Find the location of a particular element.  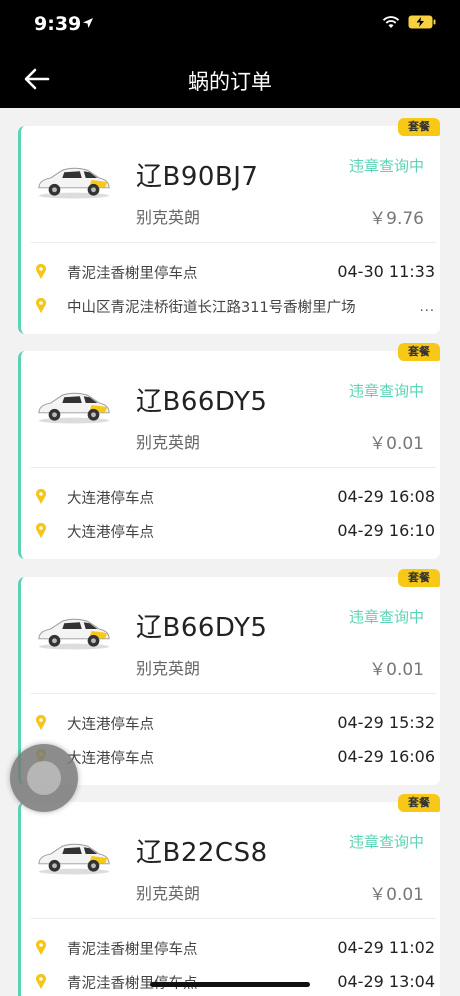

start-time: 04-29 11:02 is located at coordinates (386, 947).